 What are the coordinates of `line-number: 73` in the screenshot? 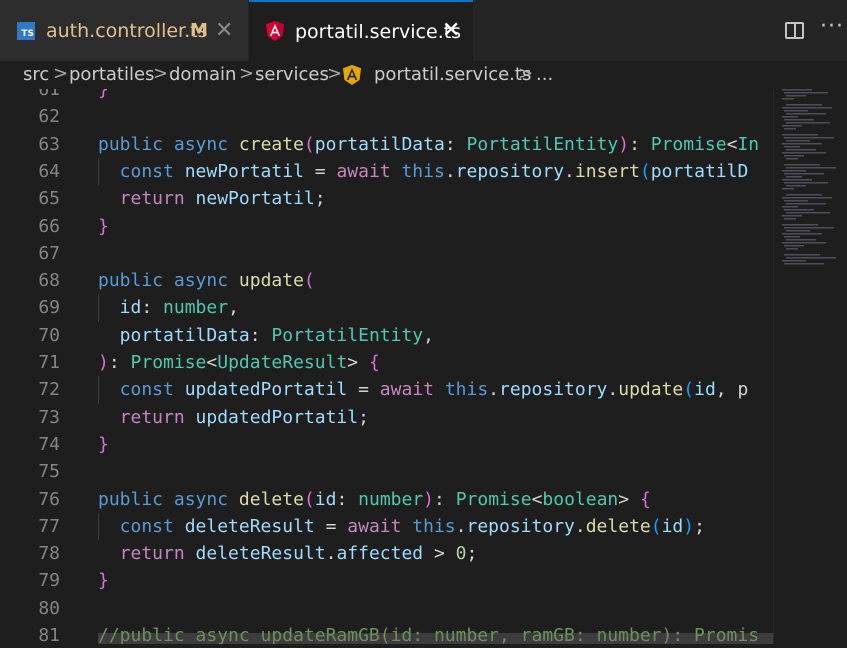 It's located at (49, 417).